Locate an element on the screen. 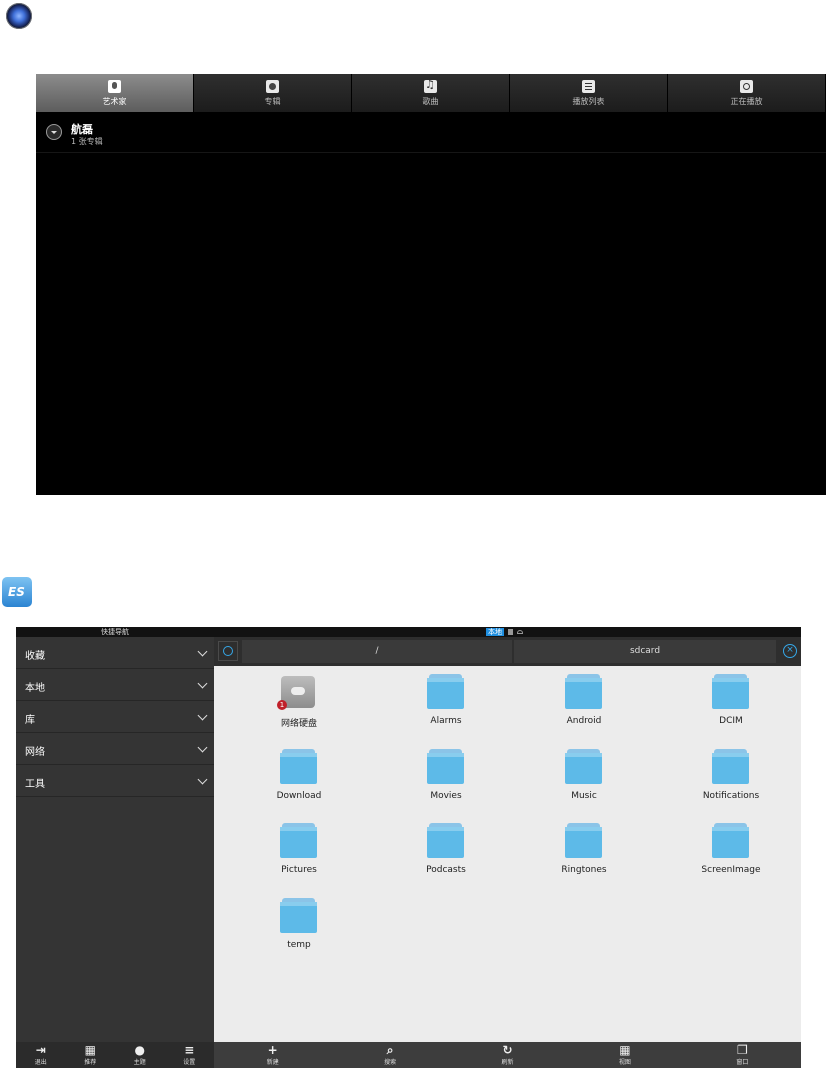 This screenshot has height=1068, width=827. file-item-folder: Ringtones is located at coordinates (584, 851).